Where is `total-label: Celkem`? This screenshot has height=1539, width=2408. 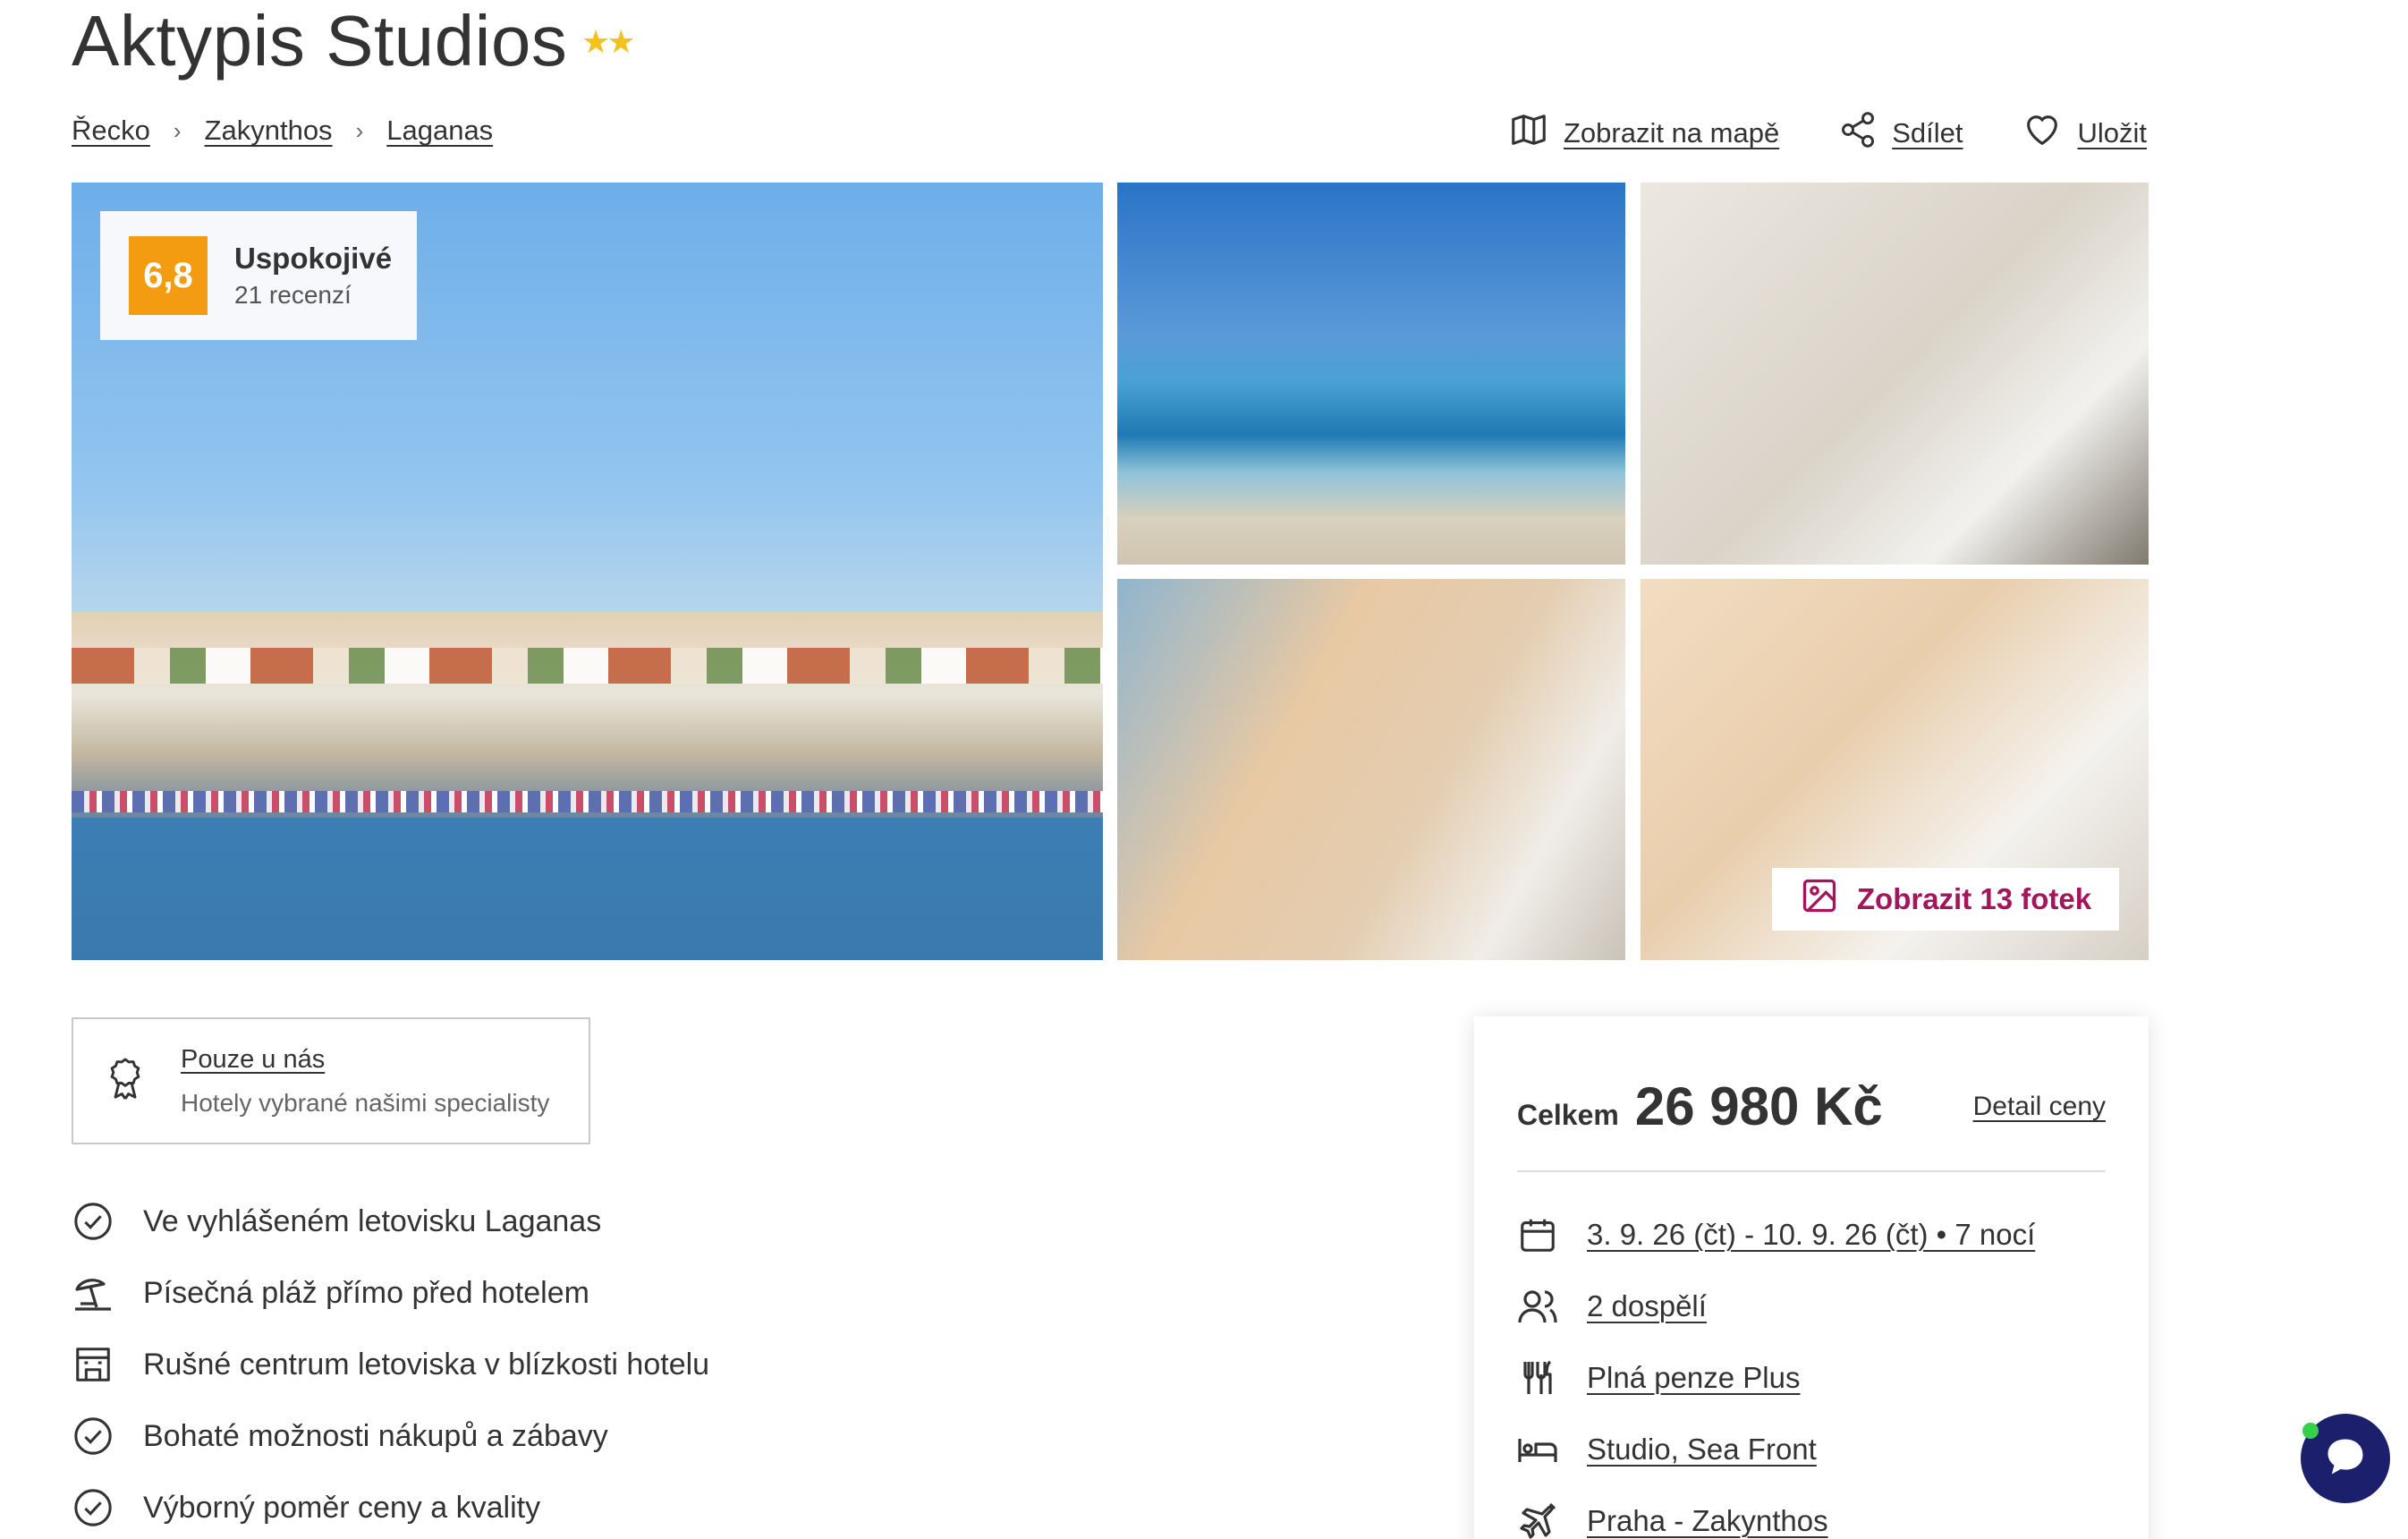 total-label: Celkem is located at coordinates (1568, 1115).